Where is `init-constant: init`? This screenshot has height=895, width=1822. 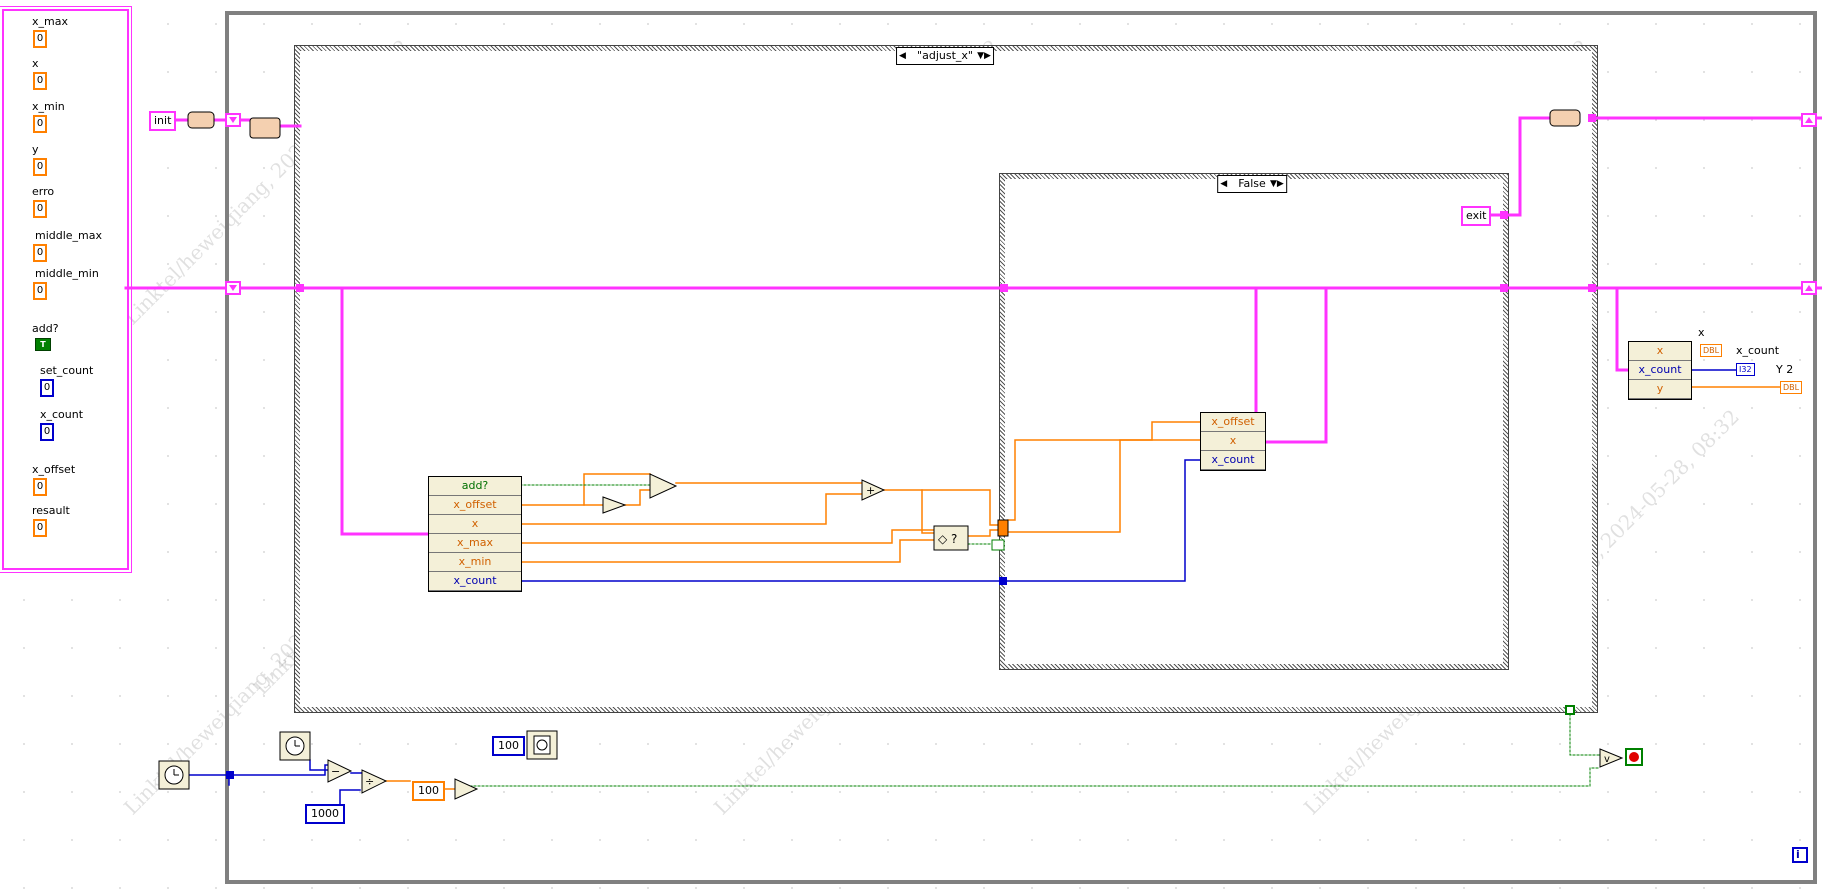
init-constant: init is located at coordinates (163, 121).